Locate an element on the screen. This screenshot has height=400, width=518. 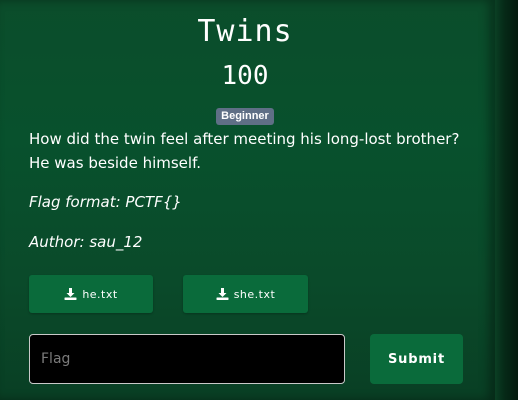
flag-format: Flag format: PCTF{} is located at coordinates (105, 202).